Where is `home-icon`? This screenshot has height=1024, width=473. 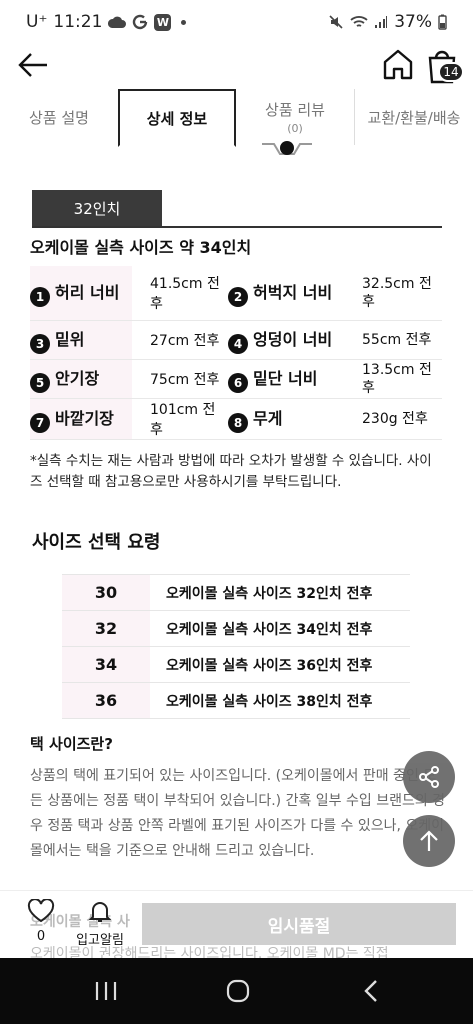
home-icon is located at coordinates (398, 64).